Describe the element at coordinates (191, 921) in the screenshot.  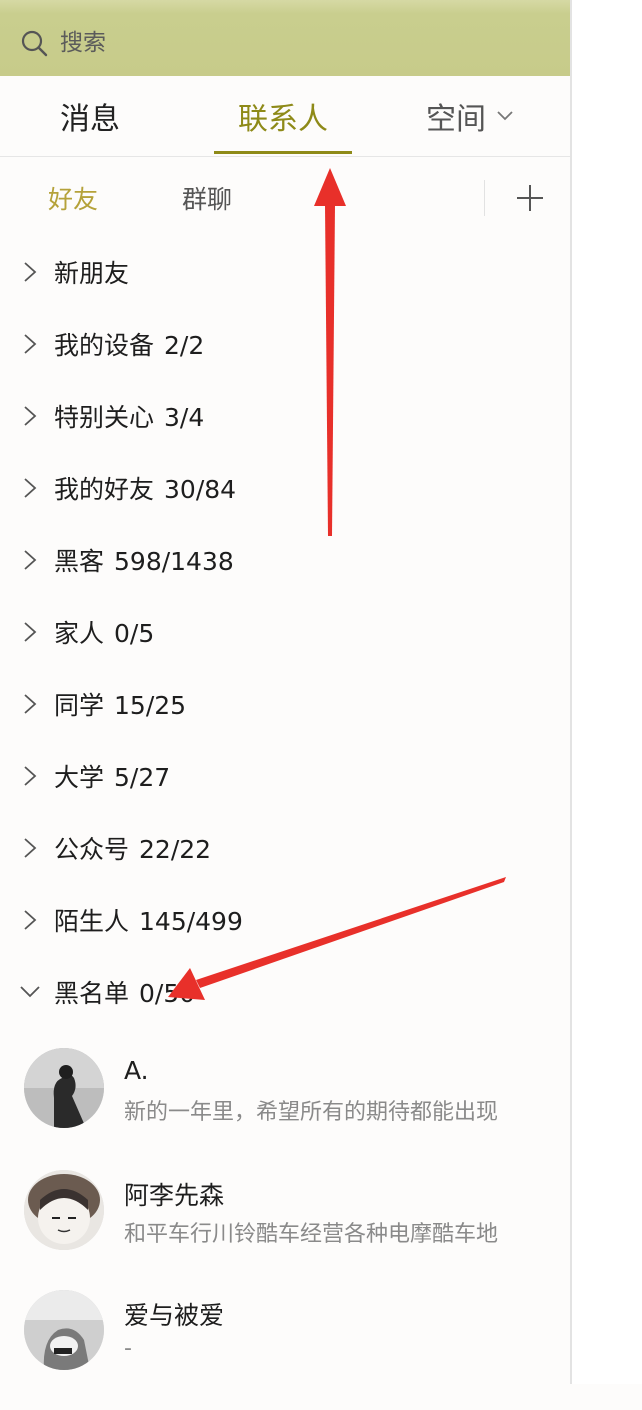
I see `group-count: 145/499` at that location.